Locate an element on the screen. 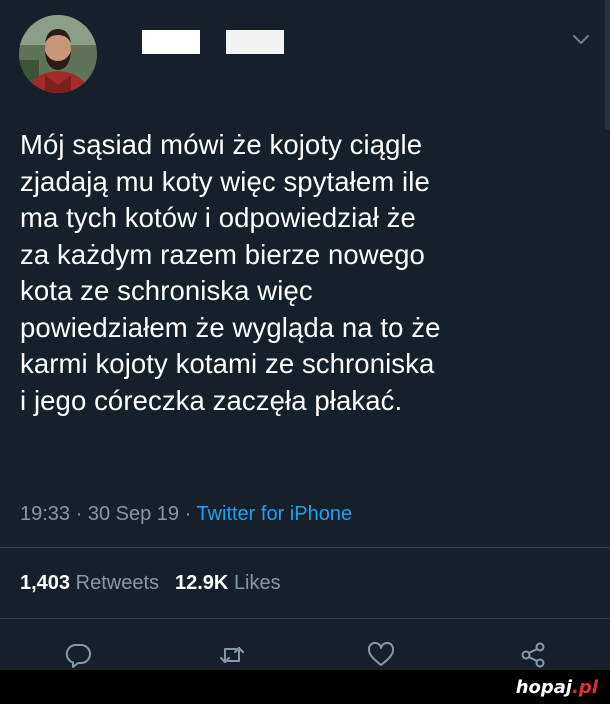 The height and width of the screenshot is (704, 610). avatar-image is located at coordinates (58, 54).